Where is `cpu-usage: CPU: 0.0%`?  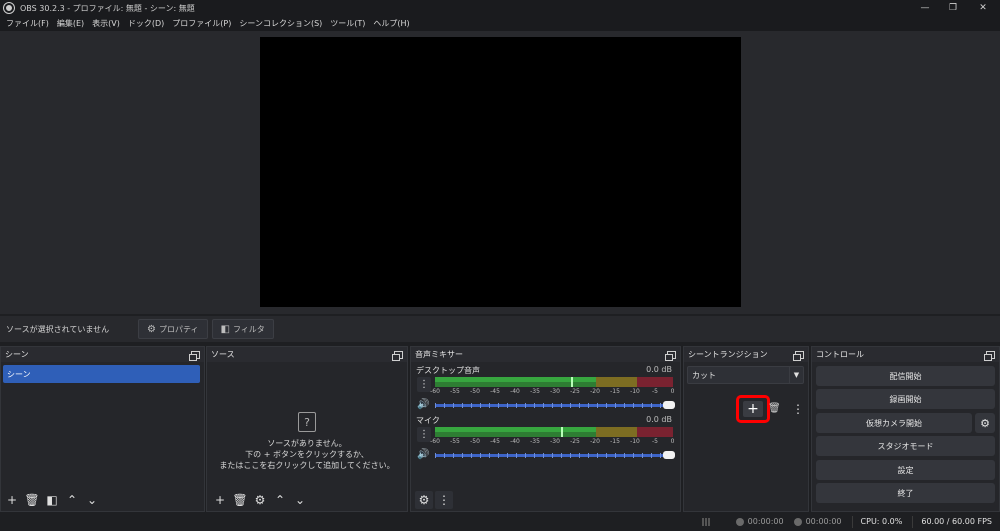
cpu-usage: CPU: 0.0% is located at coordinates (881, 521).